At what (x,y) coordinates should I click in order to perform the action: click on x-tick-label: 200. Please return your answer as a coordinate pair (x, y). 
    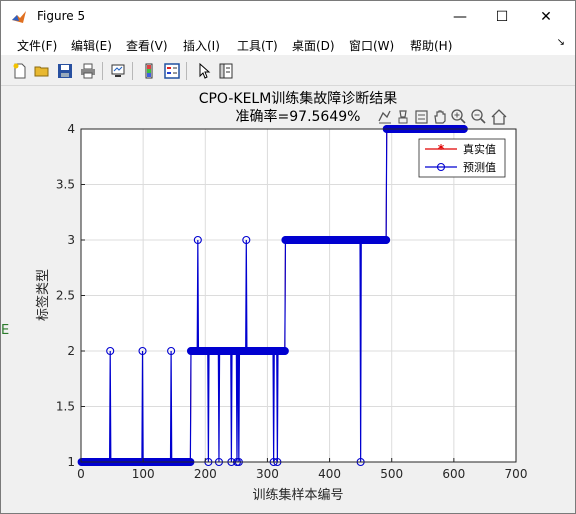
    Looking at the image, I should click on (205, 474).